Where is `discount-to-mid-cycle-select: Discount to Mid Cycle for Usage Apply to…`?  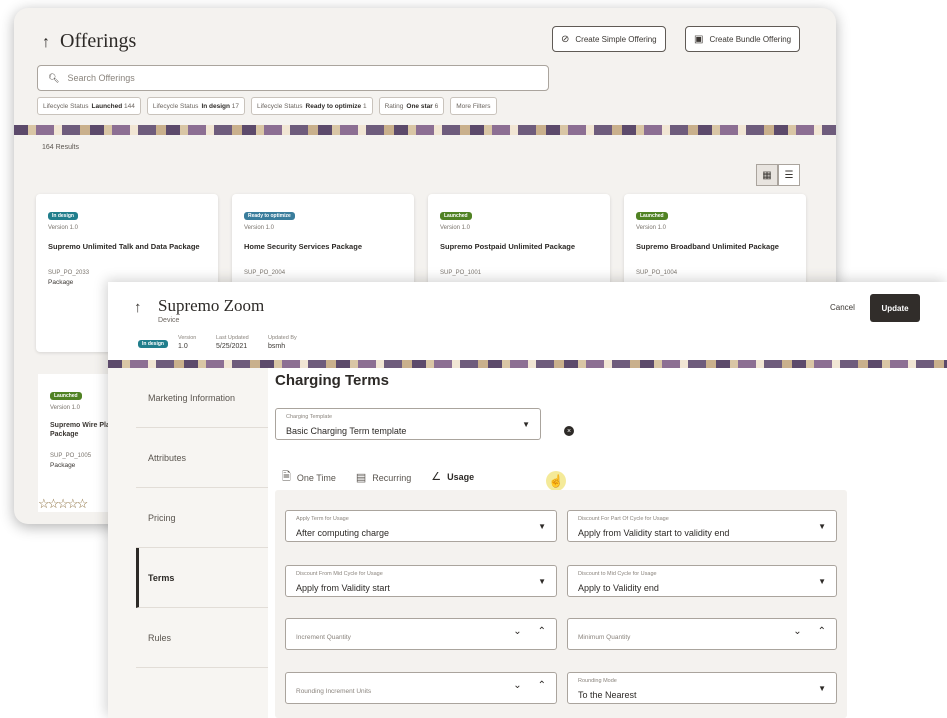
discount-to-mid-cycle-select: Discount to Mid Cycle for Usage Apply to… is located at coordinates (702, 581).